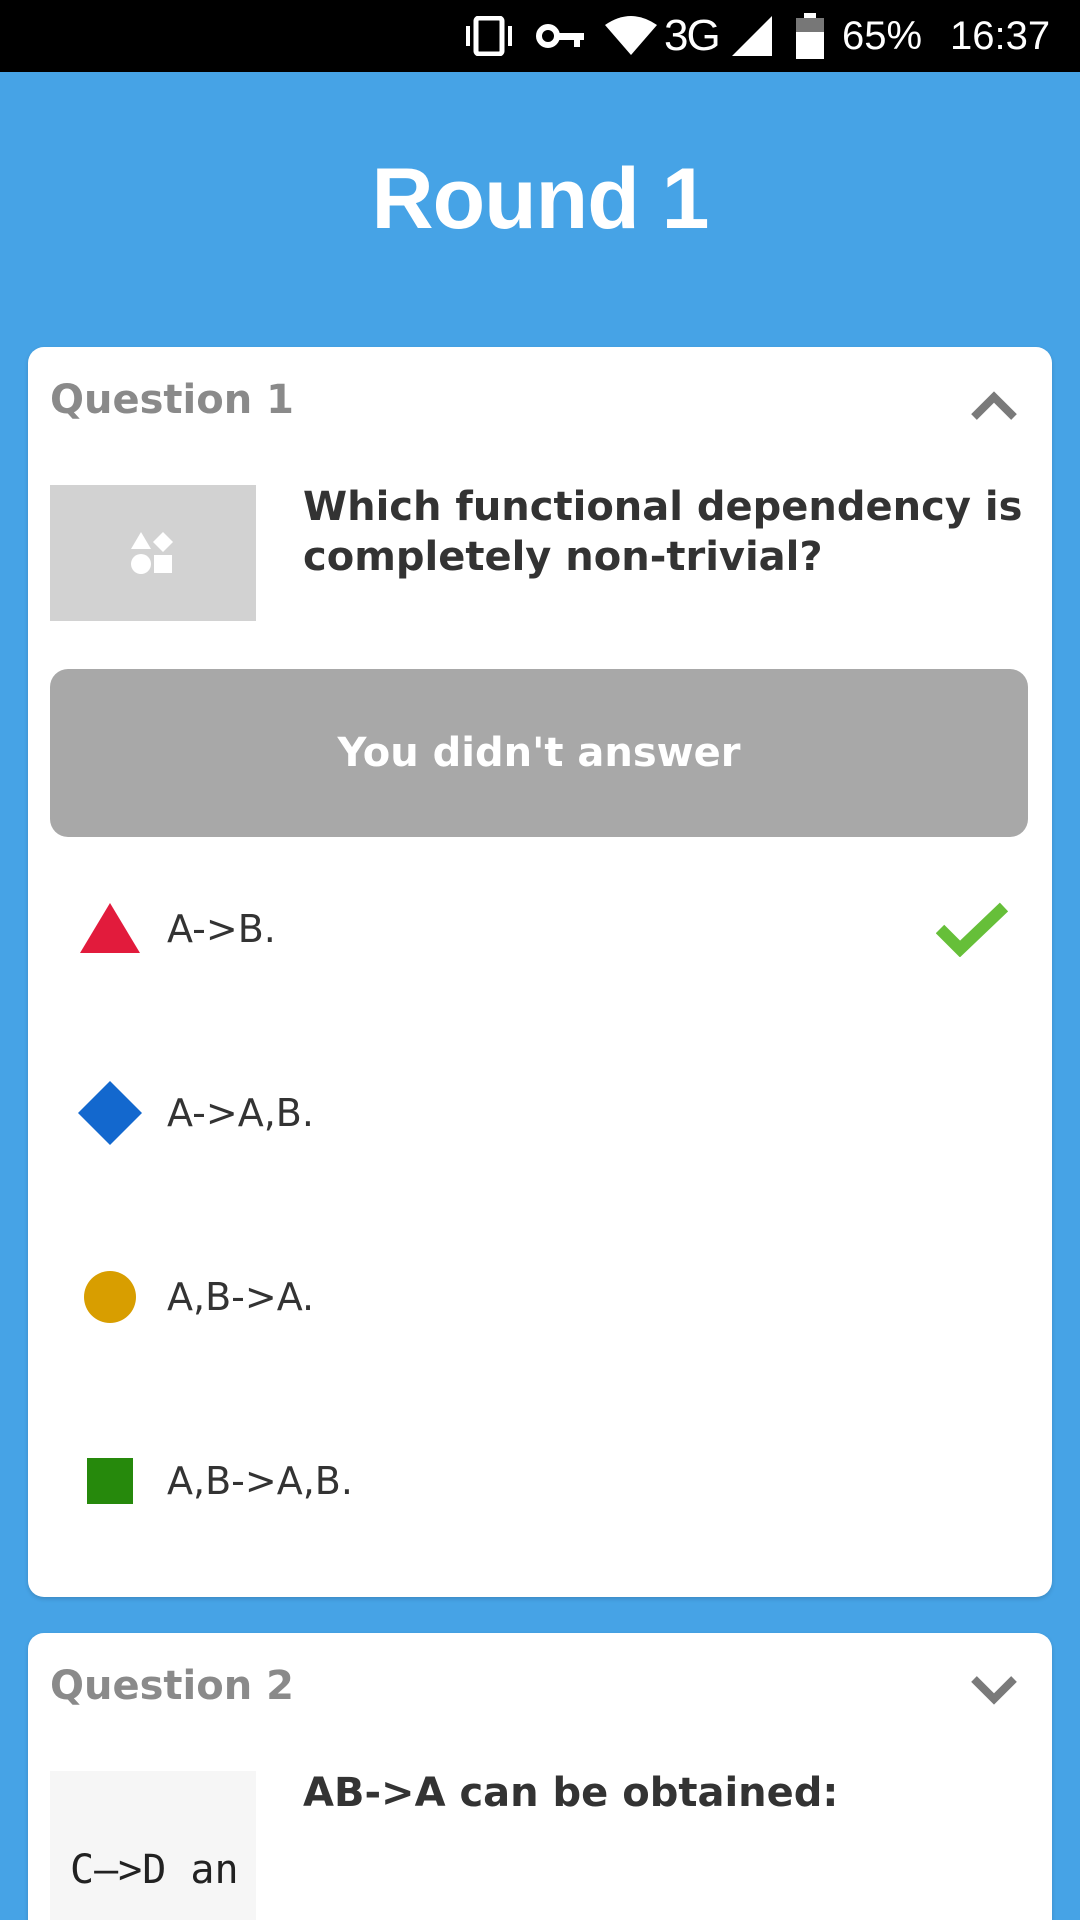 This screenshot has width=1080, height=1920. What do you see at coordinates (110, 1481) in the screenshot?
I see `square-icon` at bounding box center [110, 1481].